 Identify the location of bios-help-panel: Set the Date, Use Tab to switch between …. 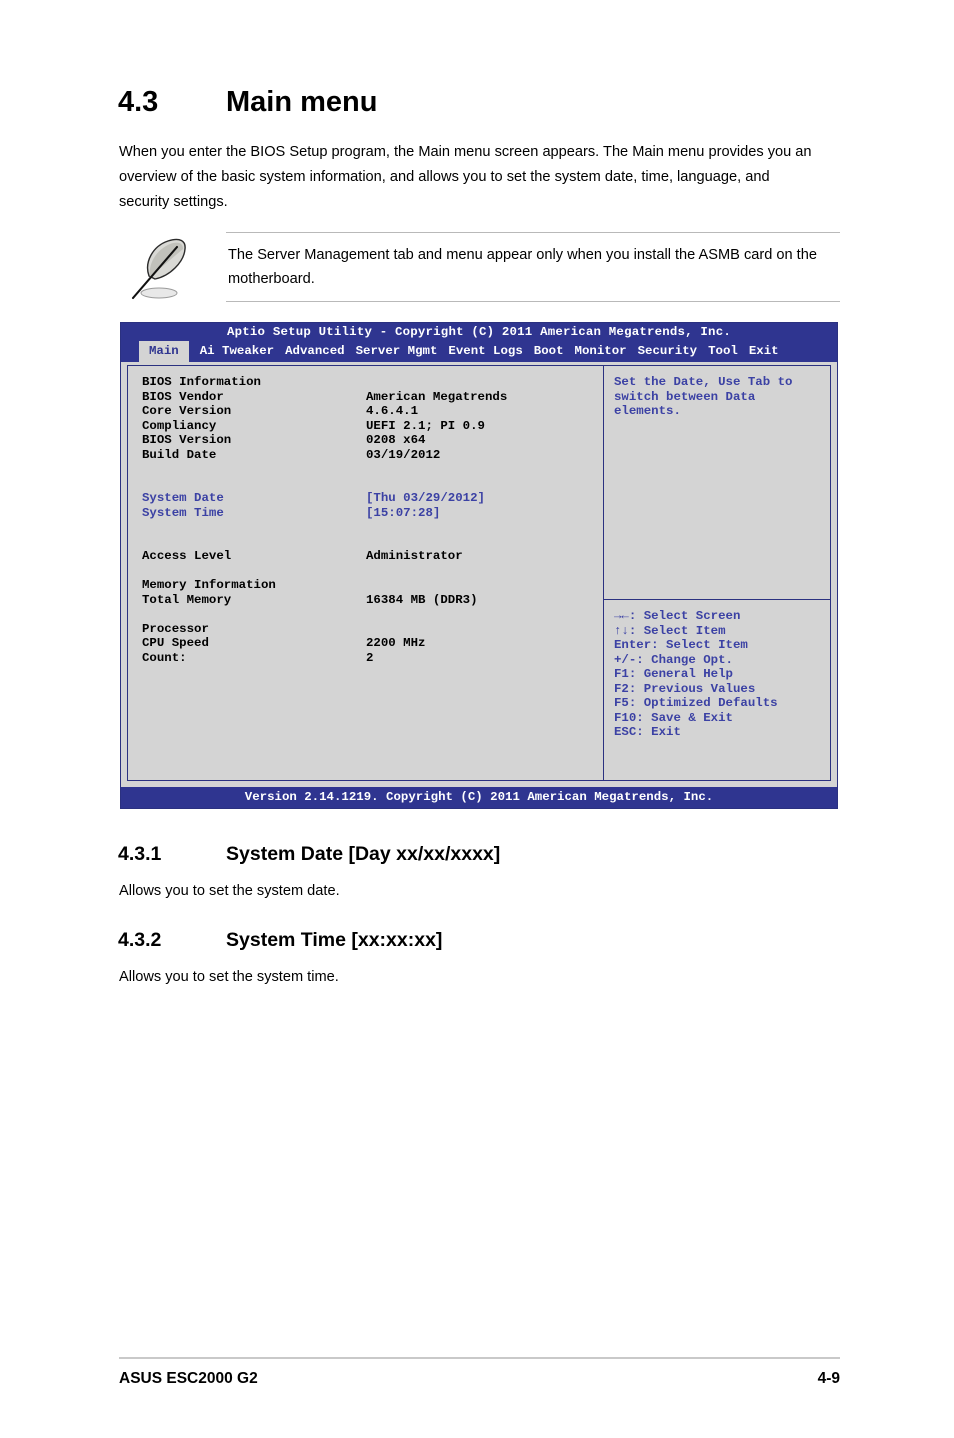
(717, 482).